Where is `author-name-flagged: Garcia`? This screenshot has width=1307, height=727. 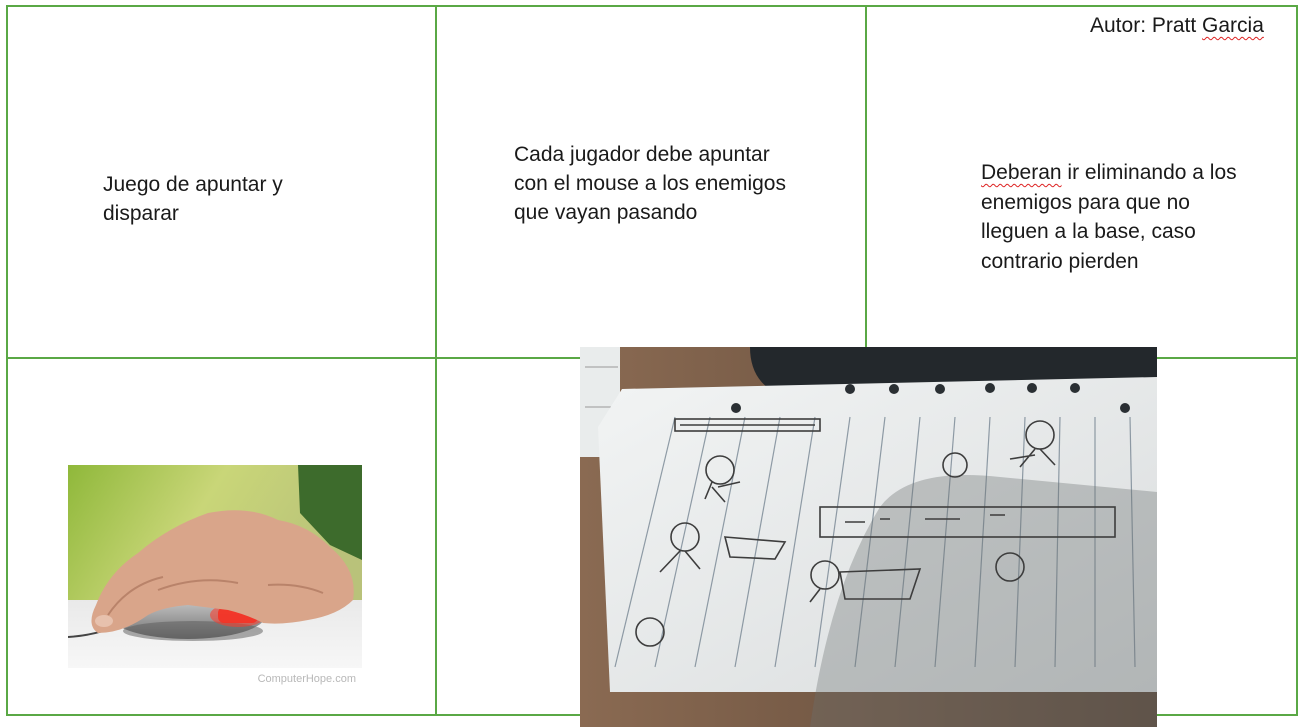 author-name-flagged: Garcia is located at coordinates (1233, 25).